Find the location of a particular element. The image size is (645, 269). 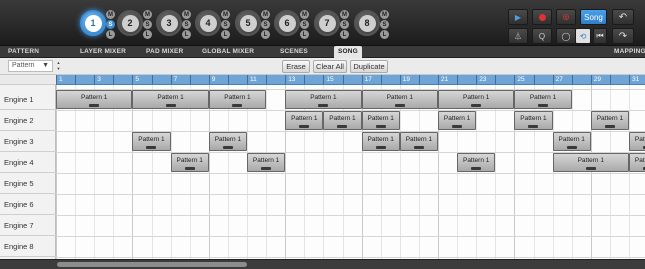

engine-label: Engine 4 is located at coordinates (28, 162).